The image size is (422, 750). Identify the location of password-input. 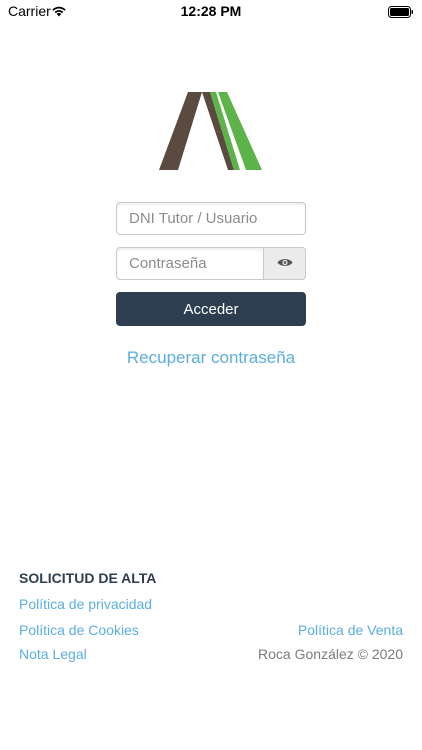
(190, 263).